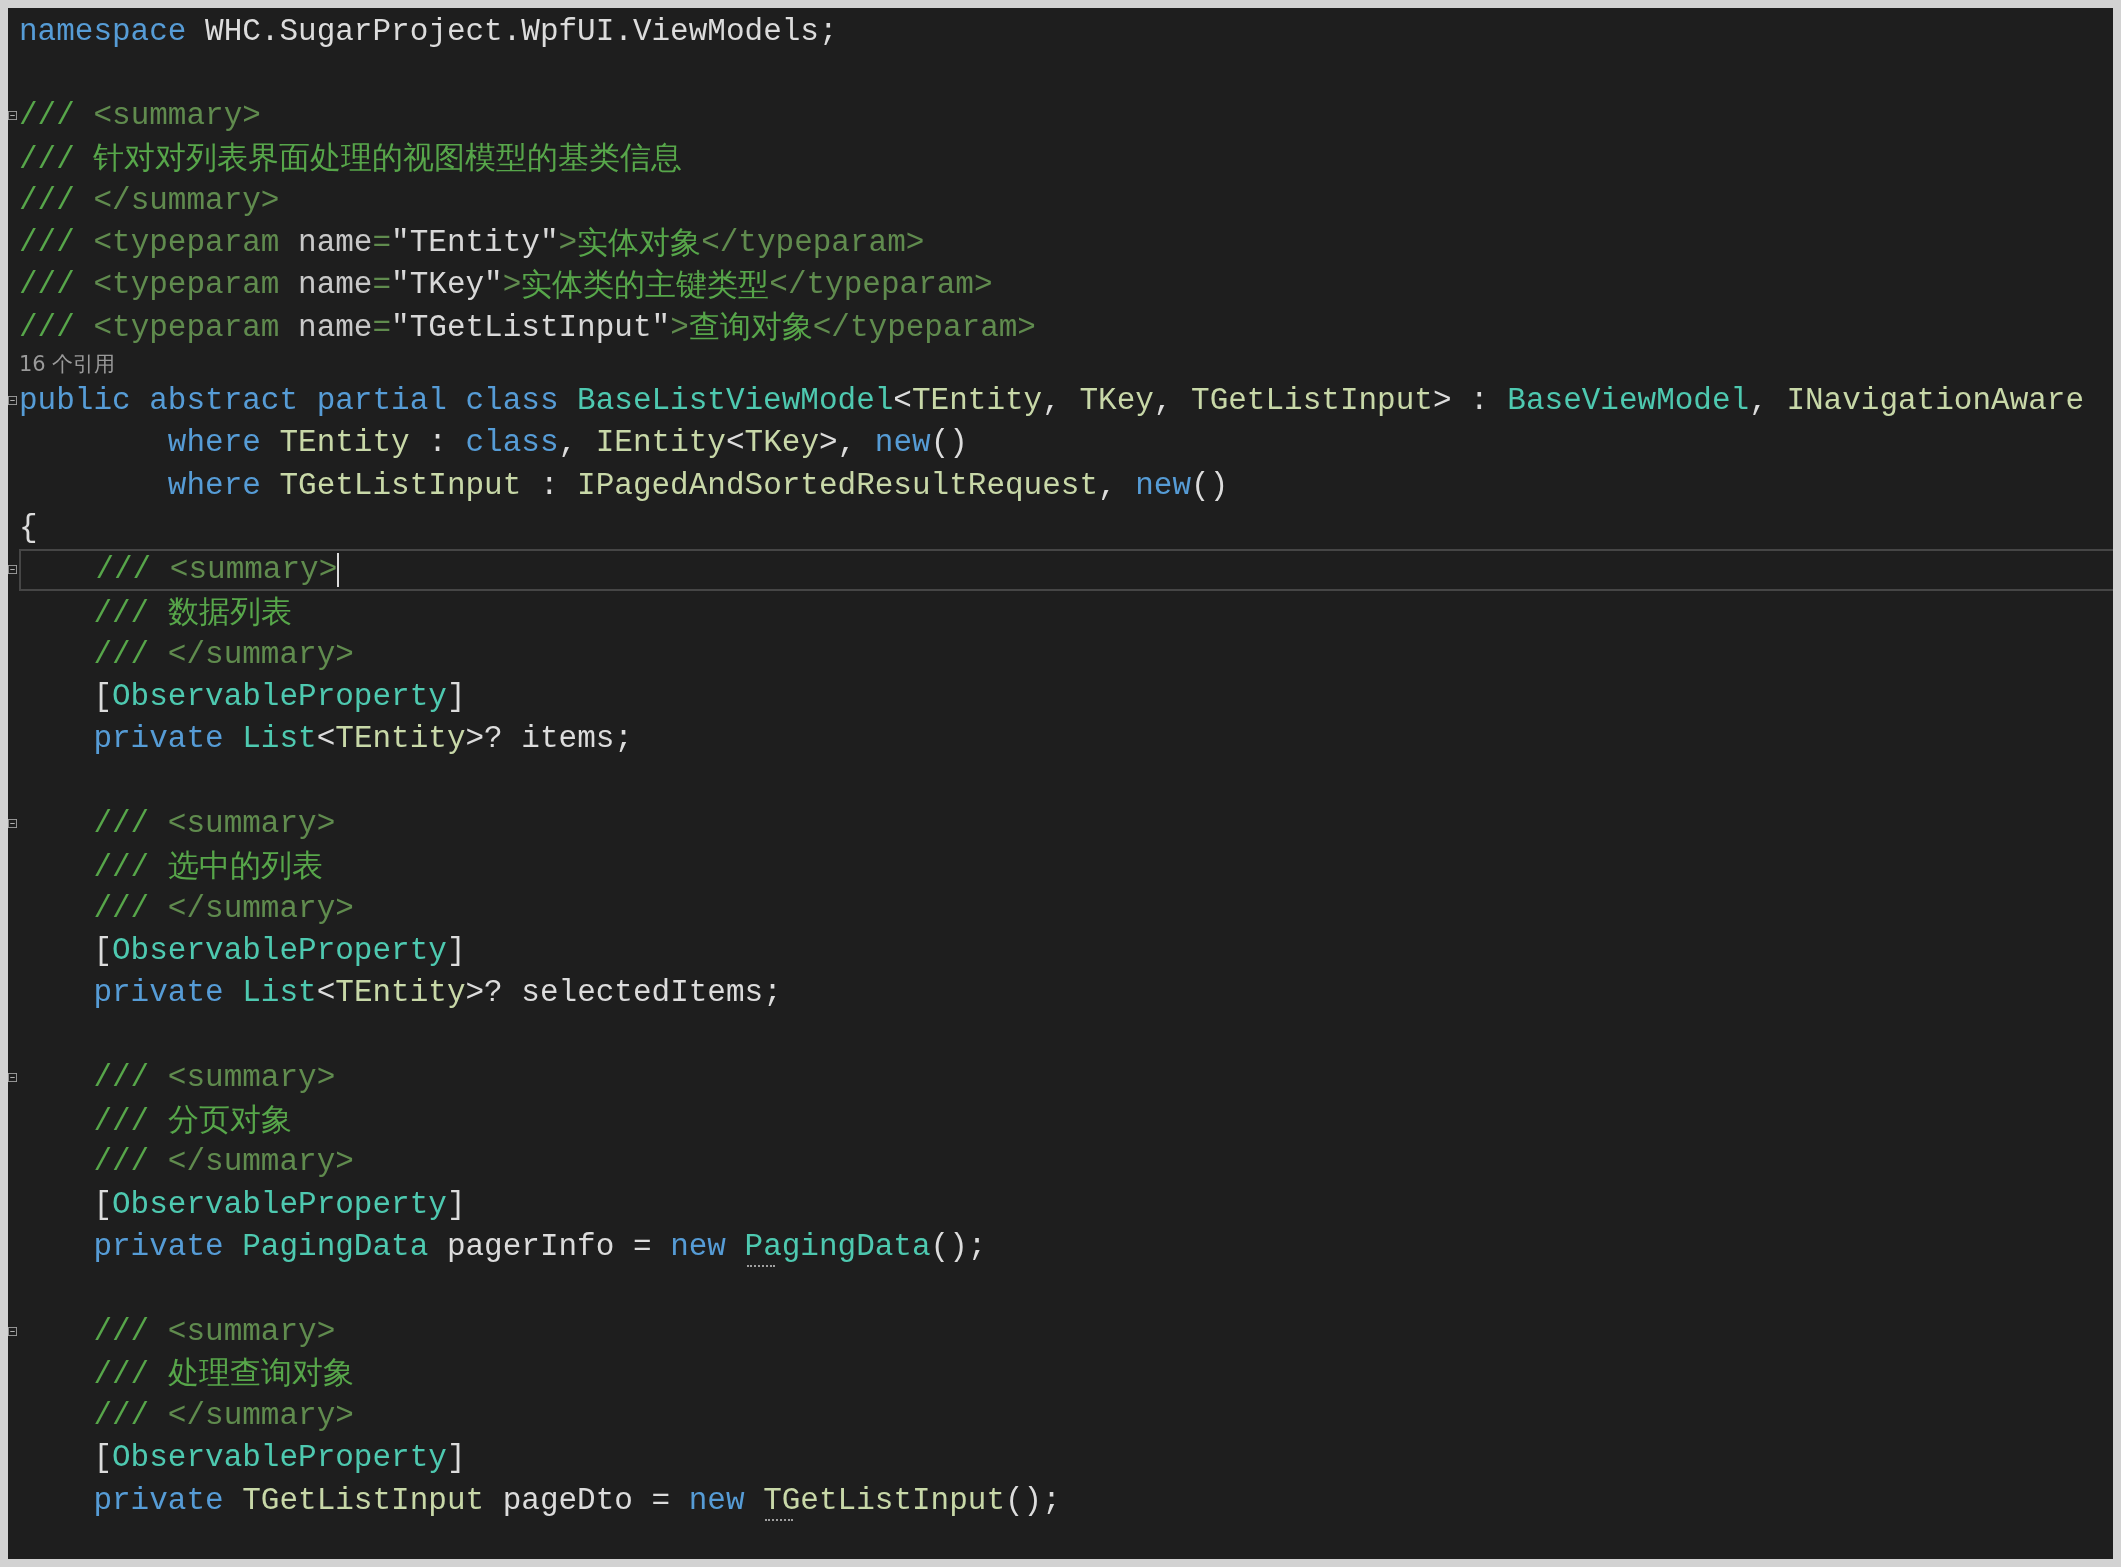  What do you see at coordinates (28, 527) in the screenshot?
I see `code-line: {` at bounding box center [28, 527].